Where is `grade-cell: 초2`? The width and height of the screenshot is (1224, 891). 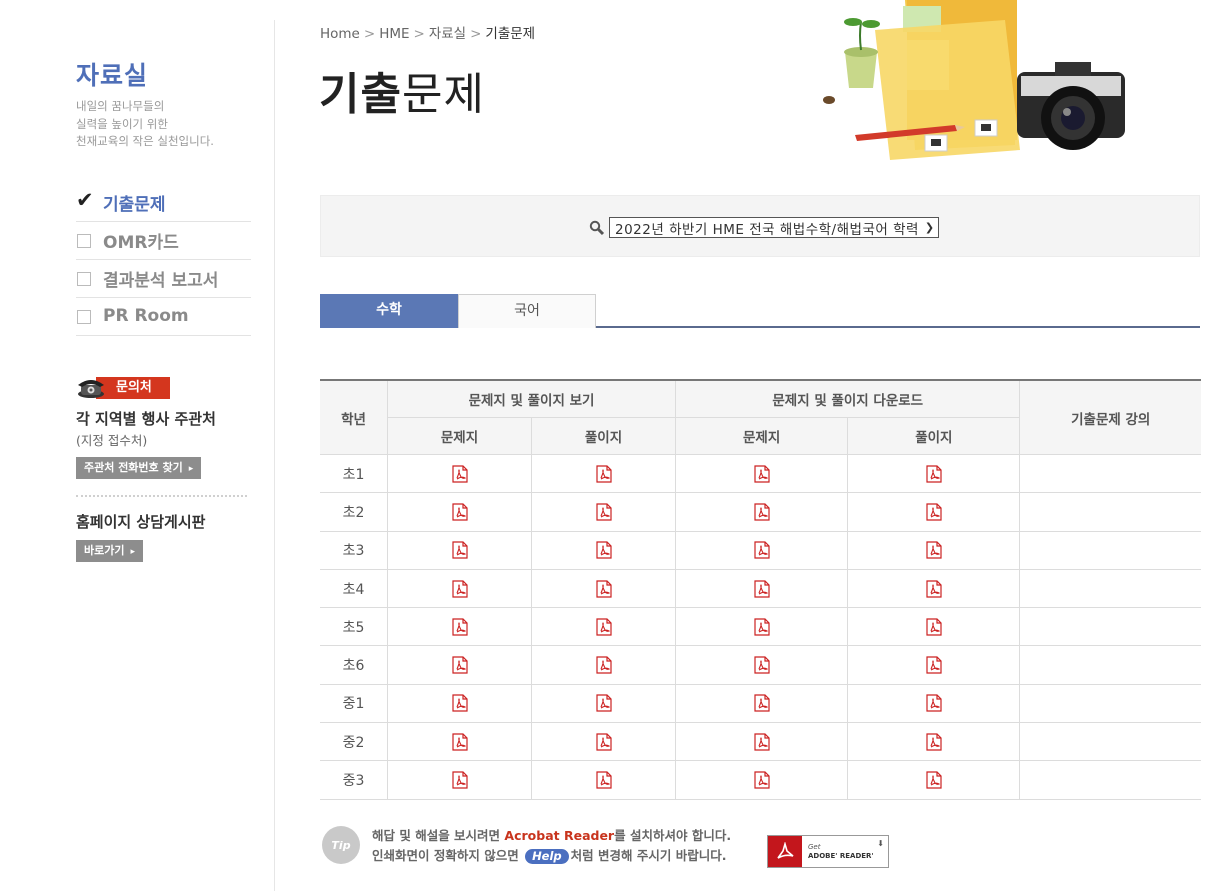 grade-cell: 초2 is located at coordinates (354, 512).